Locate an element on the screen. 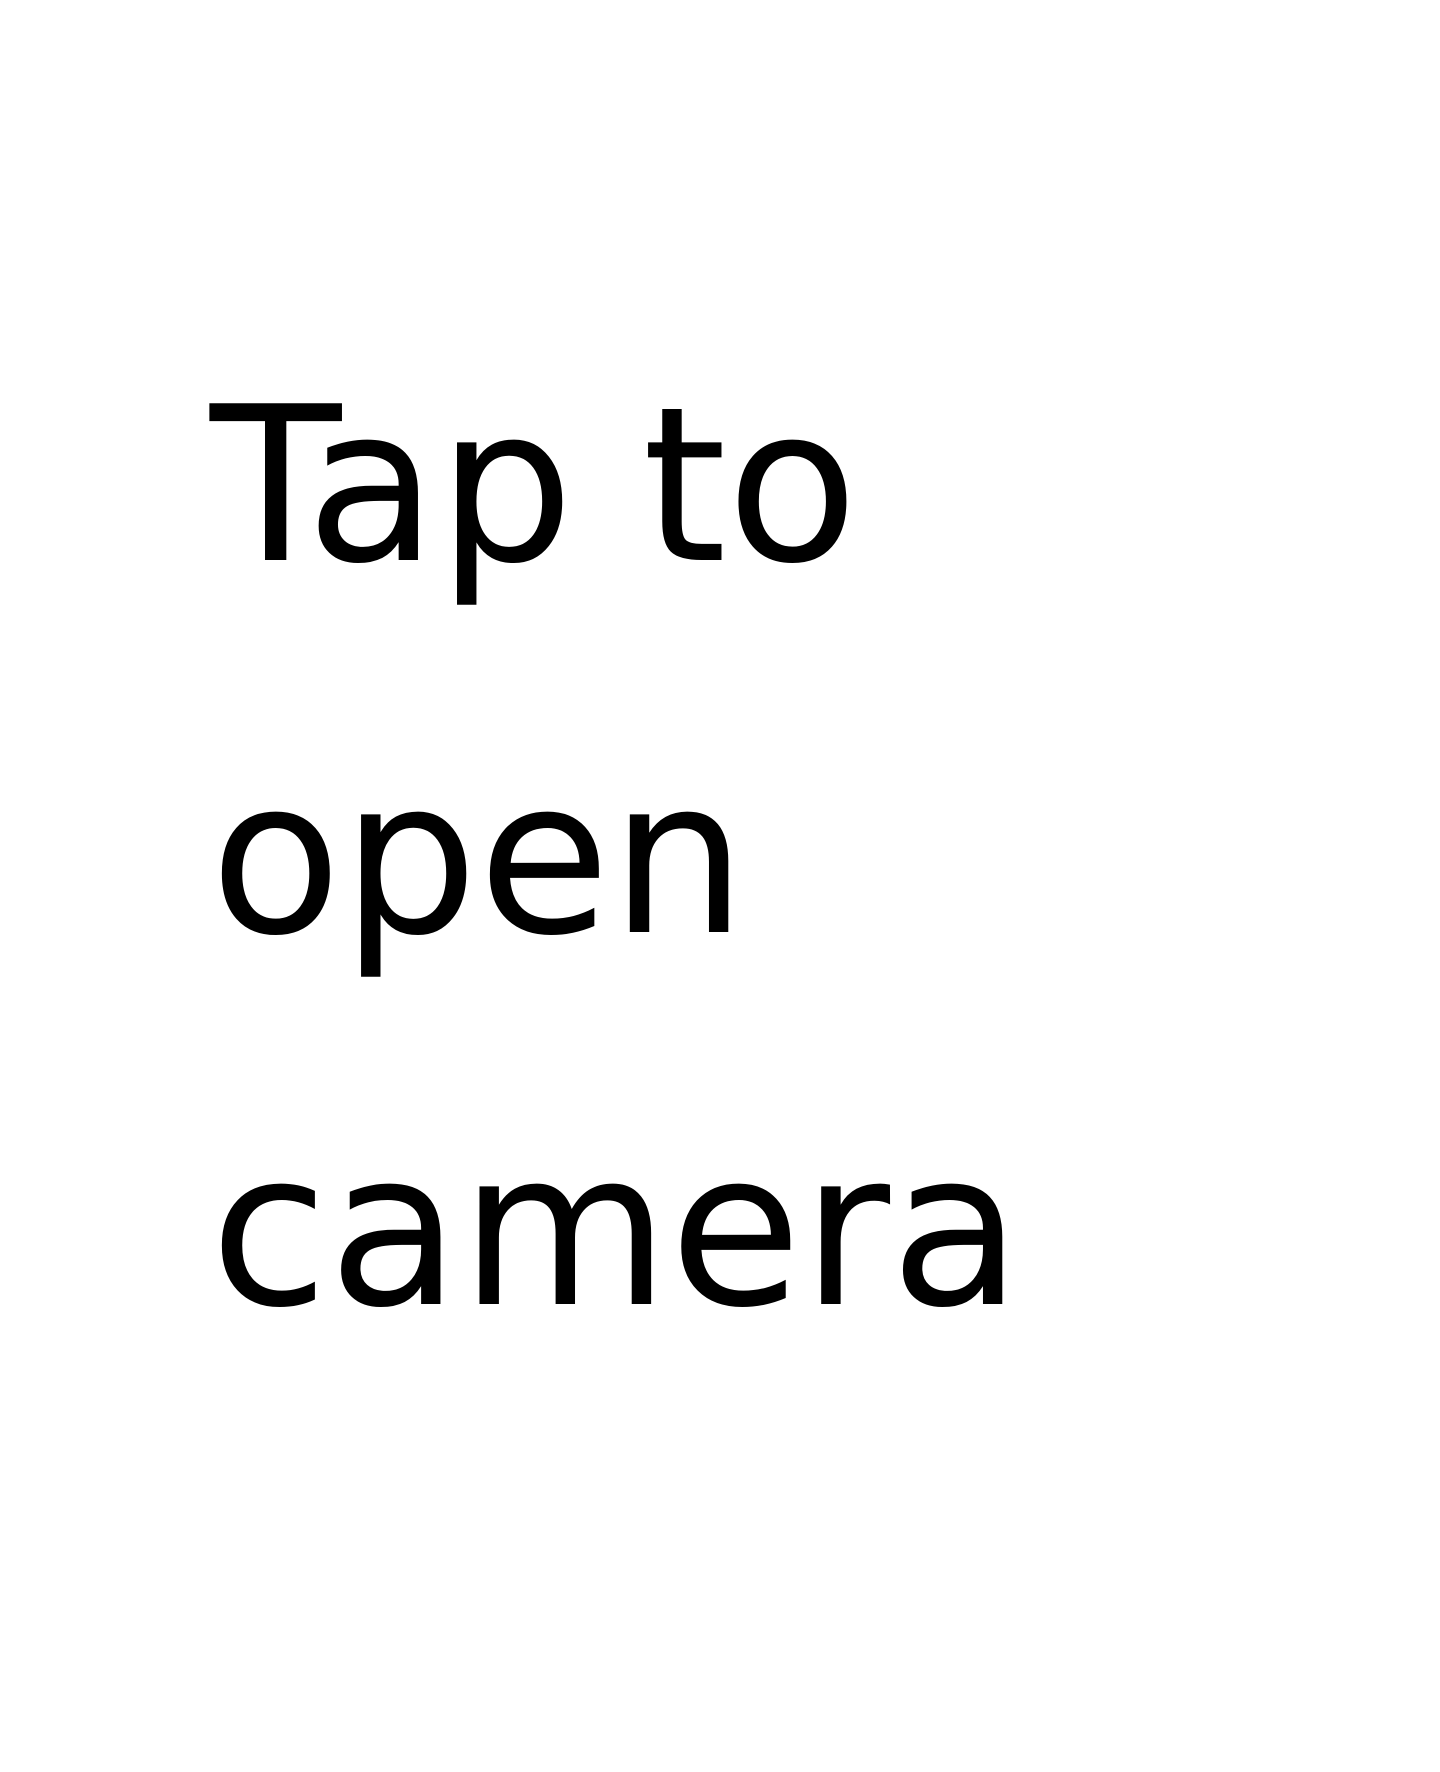 Image resolution: width=1440 pixels, height=1772 pixels. prompt-line-1: Tap to is located at coordinates (534, 485).